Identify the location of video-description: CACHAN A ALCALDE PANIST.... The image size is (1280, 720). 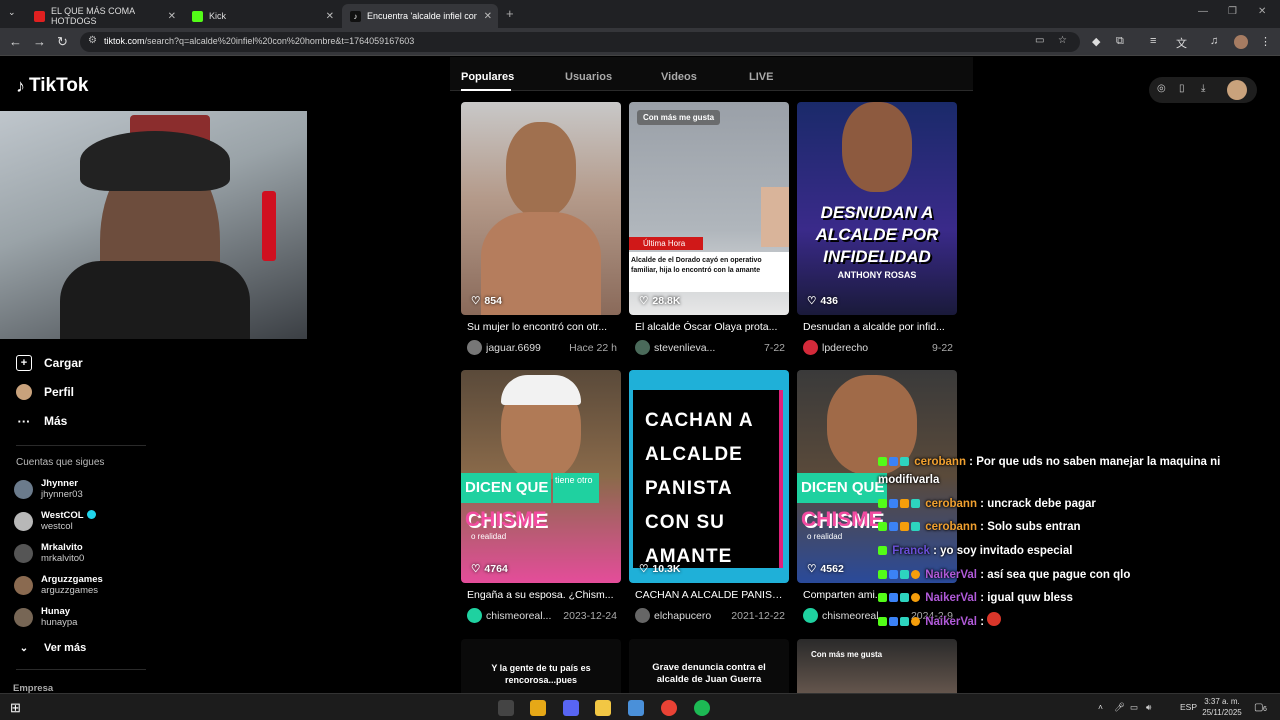
(710, 595).